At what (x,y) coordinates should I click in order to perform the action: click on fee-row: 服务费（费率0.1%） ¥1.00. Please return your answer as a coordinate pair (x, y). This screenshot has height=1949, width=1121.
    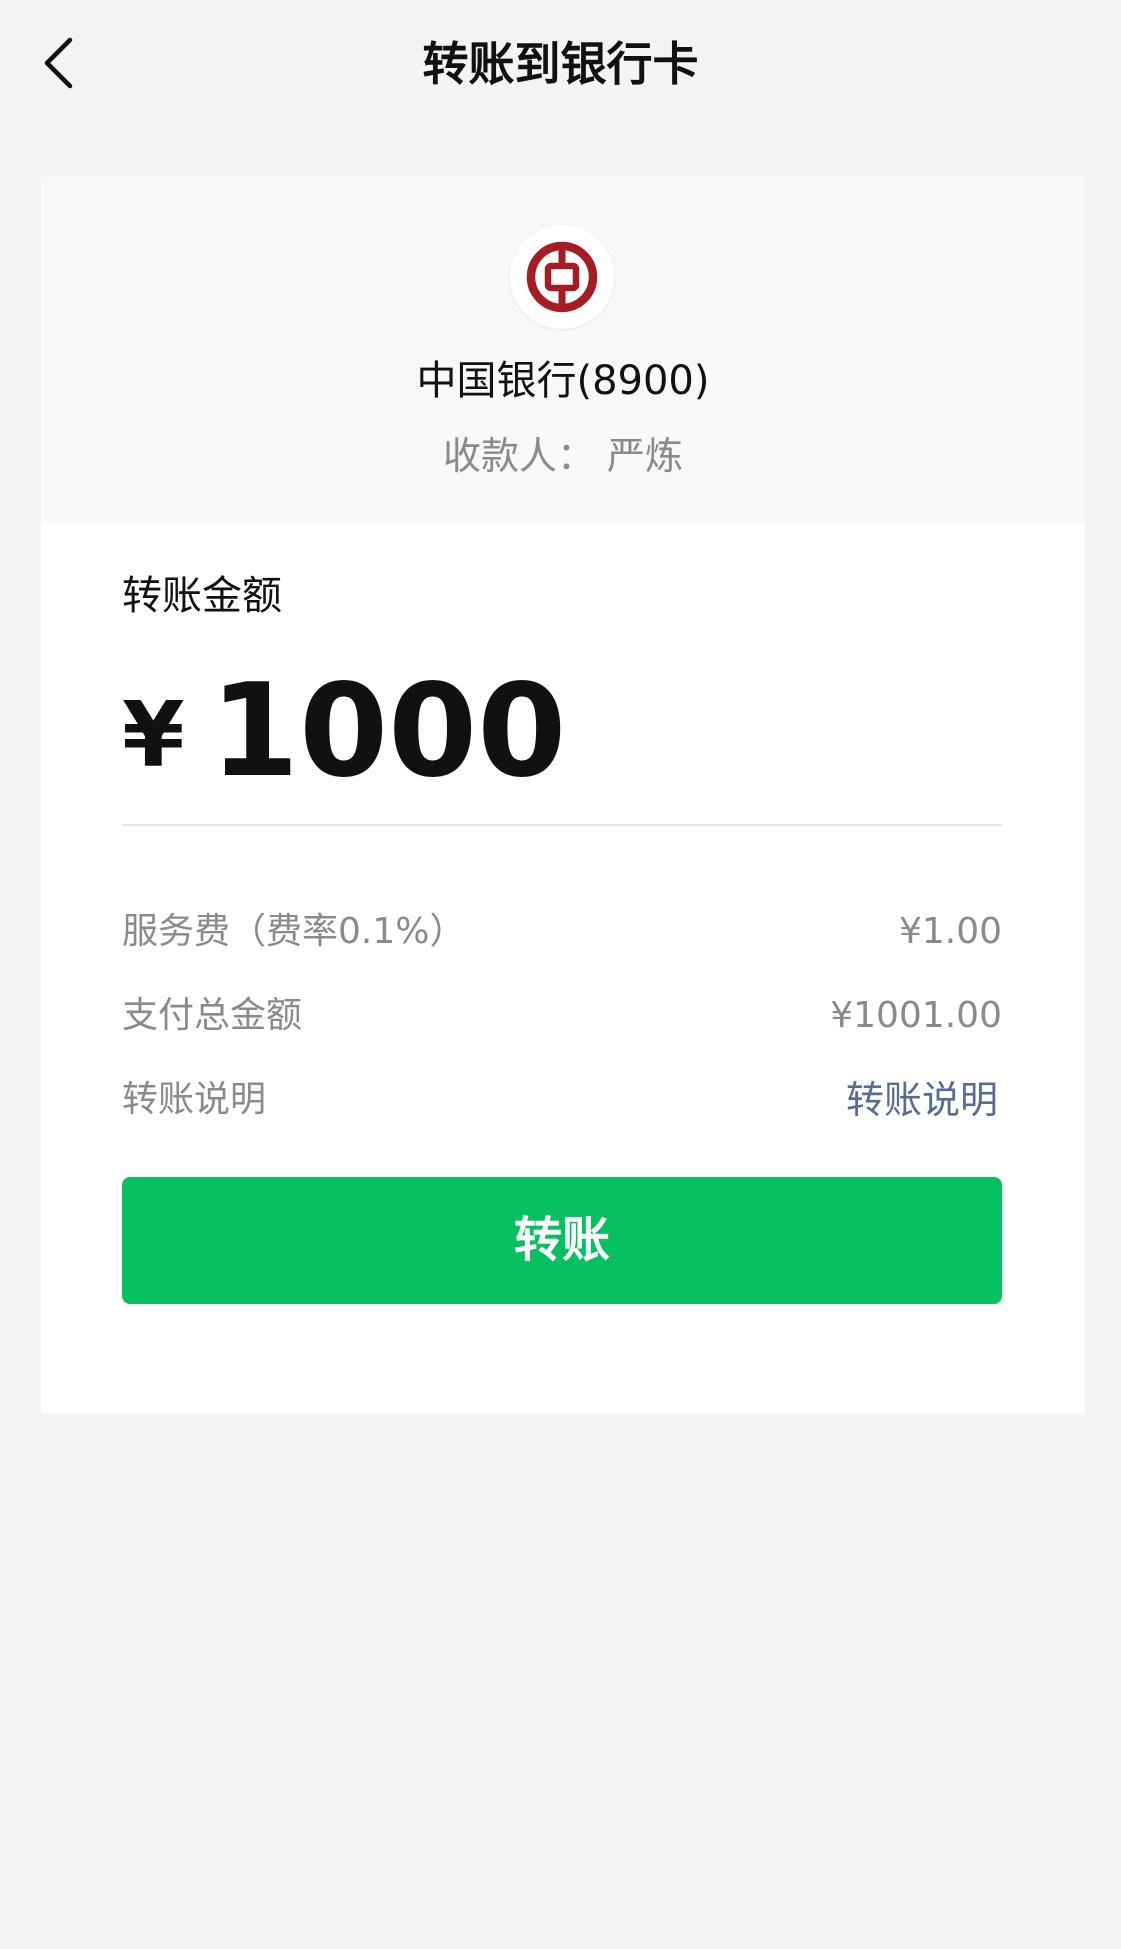
    Looking at the image, I should click on (562, 932).